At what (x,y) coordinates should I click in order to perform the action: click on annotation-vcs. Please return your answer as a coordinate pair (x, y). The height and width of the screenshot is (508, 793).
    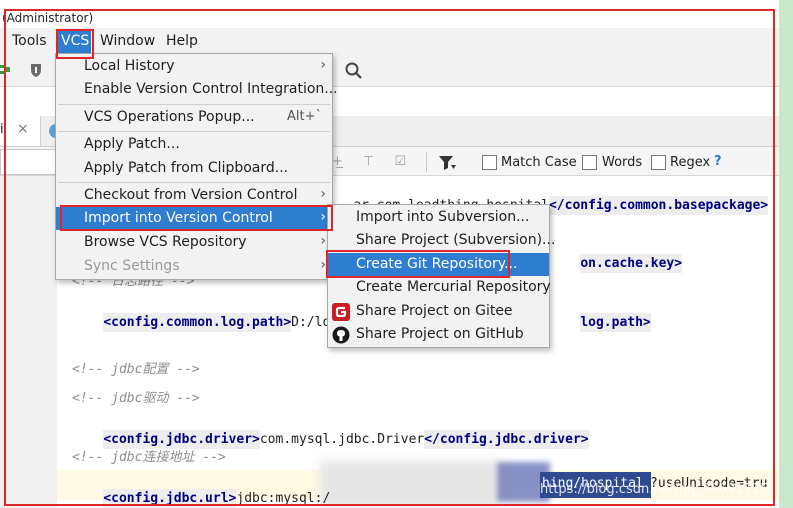
    Looking at the image, I should click on (75, 44).